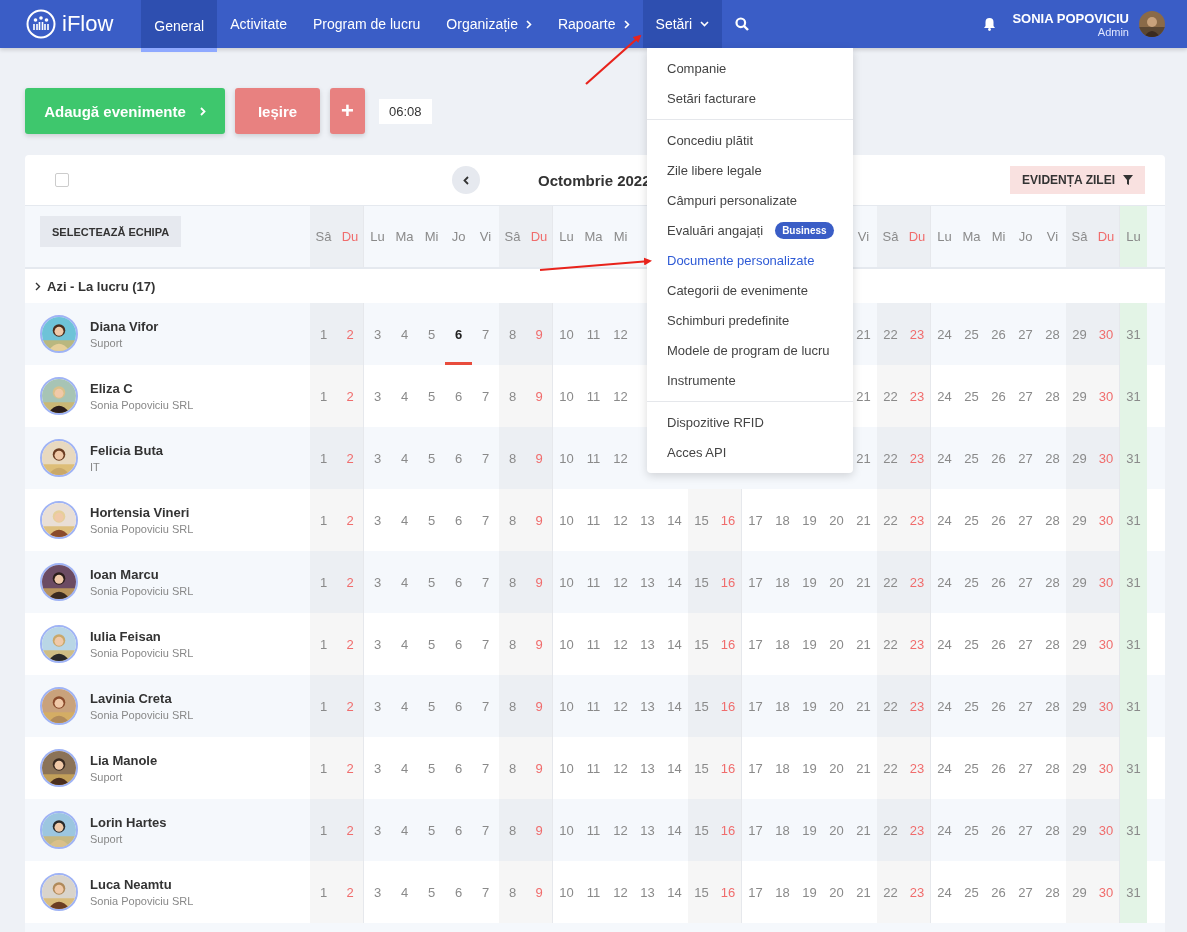 Image resolution: width=1187 pixels, height=932 pixels. I want to click on menu-item: Instrumente, so click(750, 380).